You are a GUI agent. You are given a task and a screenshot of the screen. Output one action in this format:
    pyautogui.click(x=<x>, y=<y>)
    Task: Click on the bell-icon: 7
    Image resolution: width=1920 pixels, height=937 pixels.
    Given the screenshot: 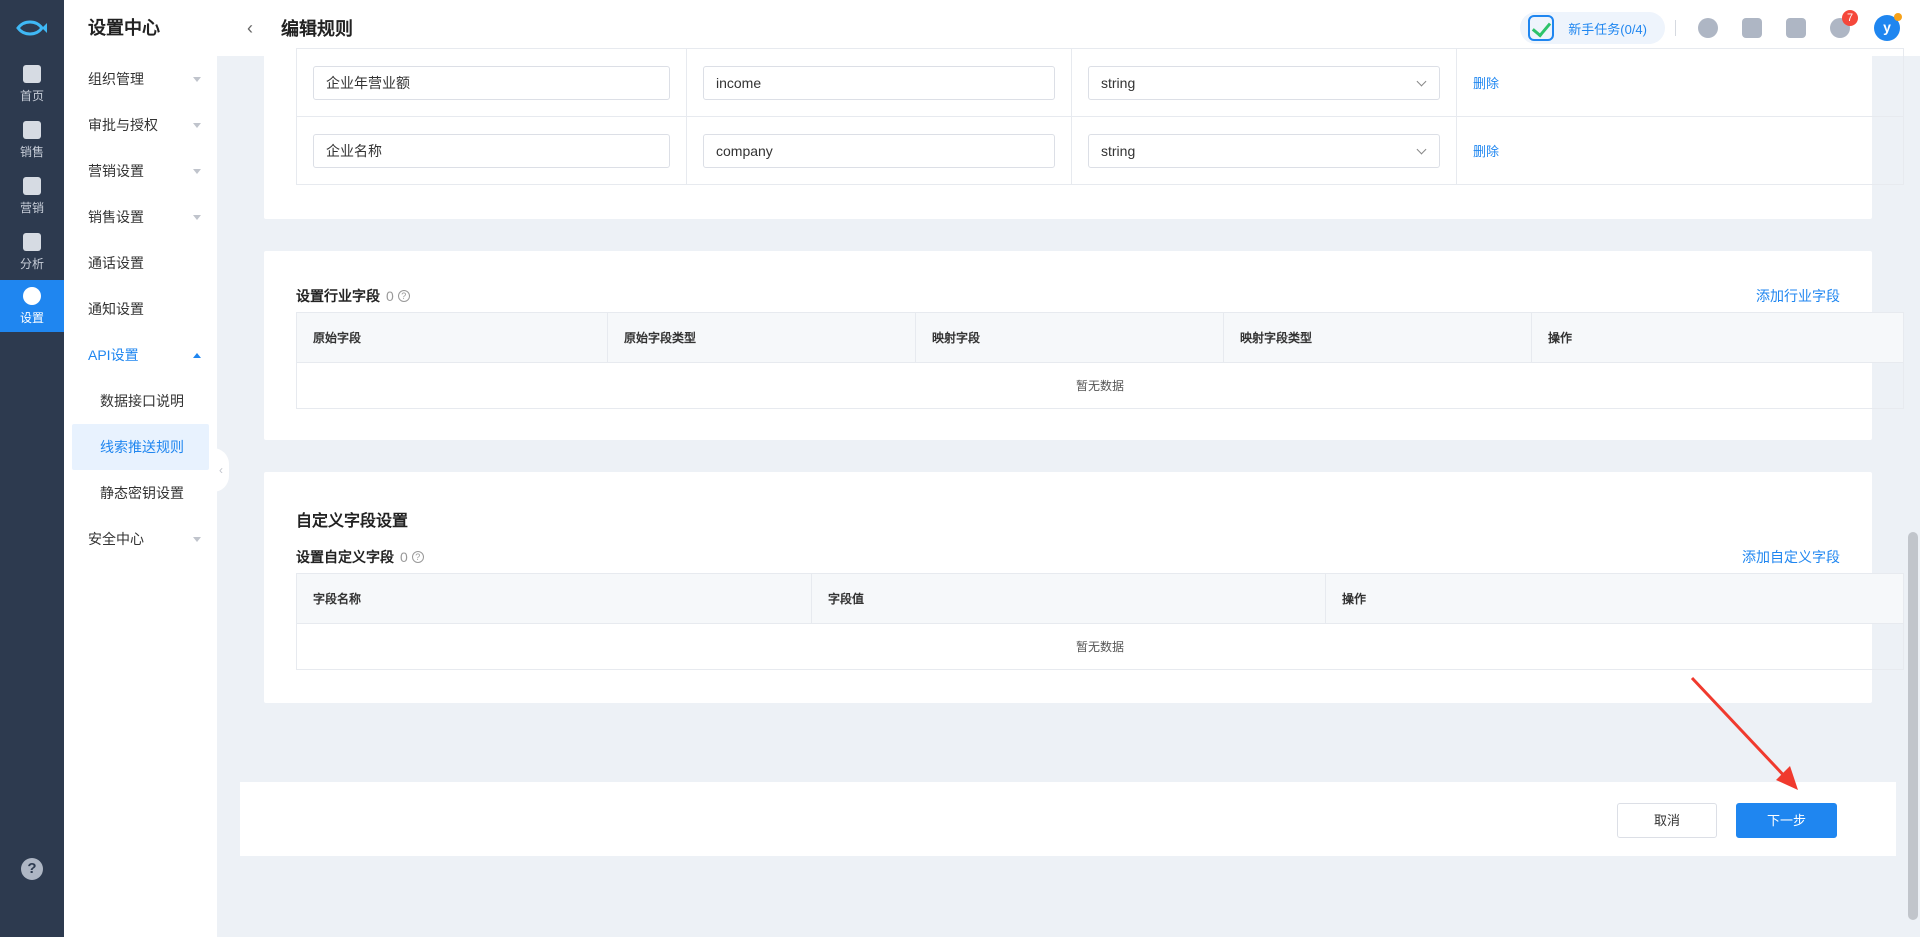 What is the action you would take?
    pyautogui.click(x=1844, y=24)
    